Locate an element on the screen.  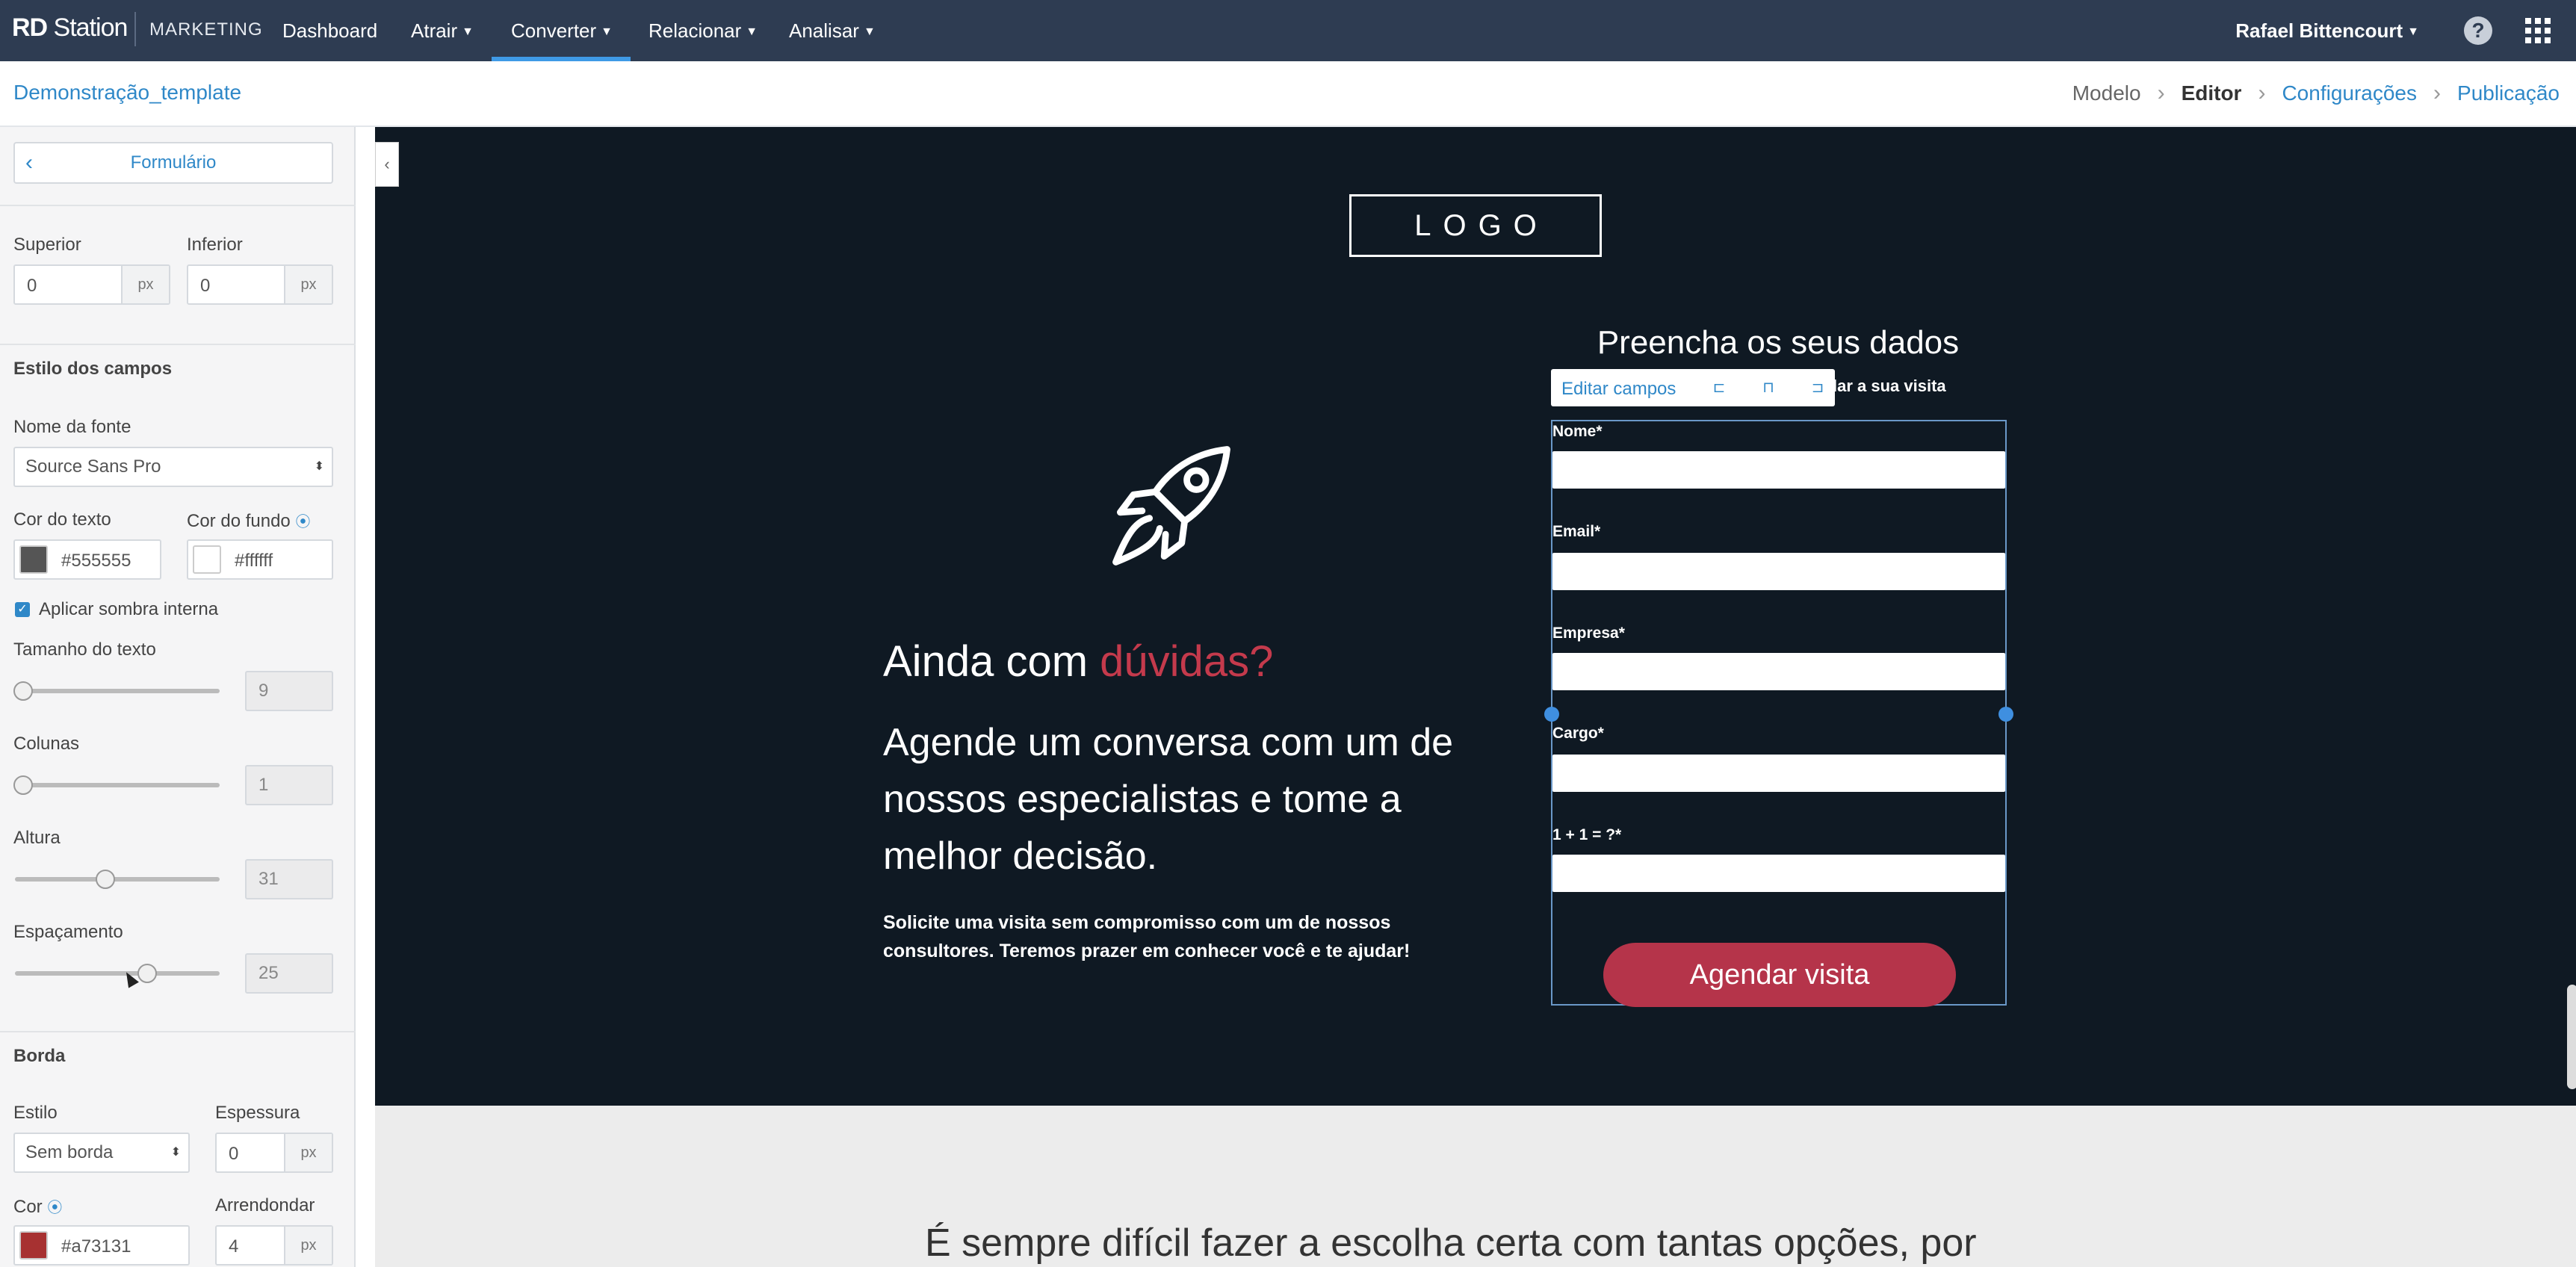
help-icon: ? is located at coordinates (2478, 30).